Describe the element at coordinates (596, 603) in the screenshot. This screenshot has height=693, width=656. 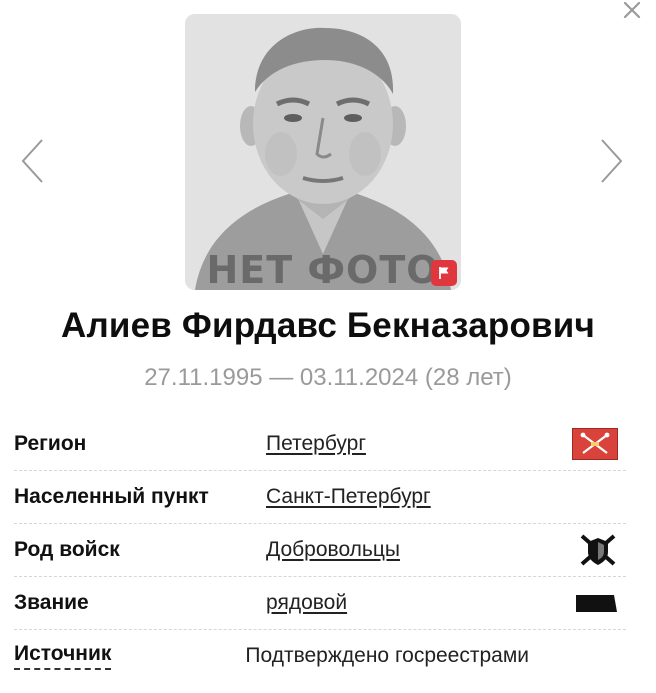
I see `rank-insignia-icon` at that location.